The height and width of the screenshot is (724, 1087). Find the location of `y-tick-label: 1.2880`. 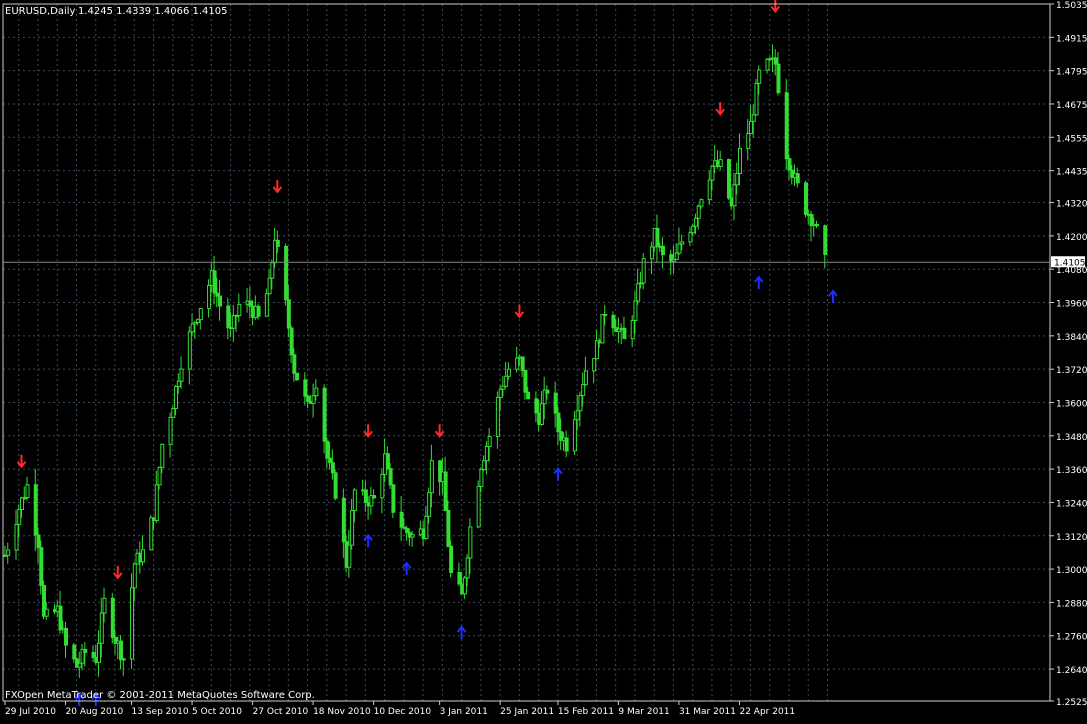

y-tick-label: 1.2880 is located at coordinates (1071, 604).